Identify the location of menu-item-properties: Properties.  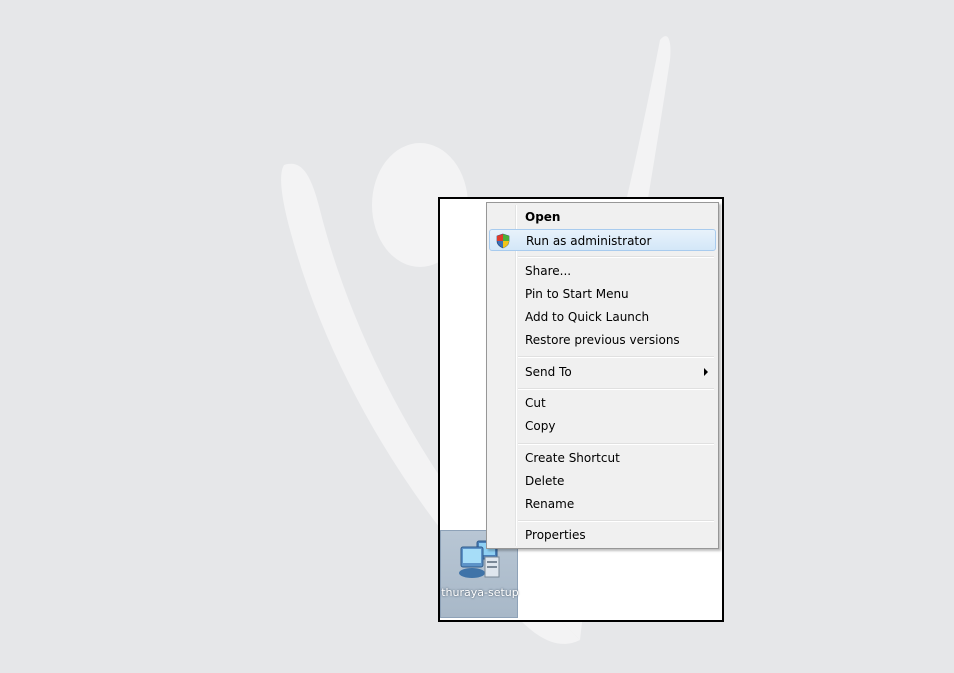
(602, 535).